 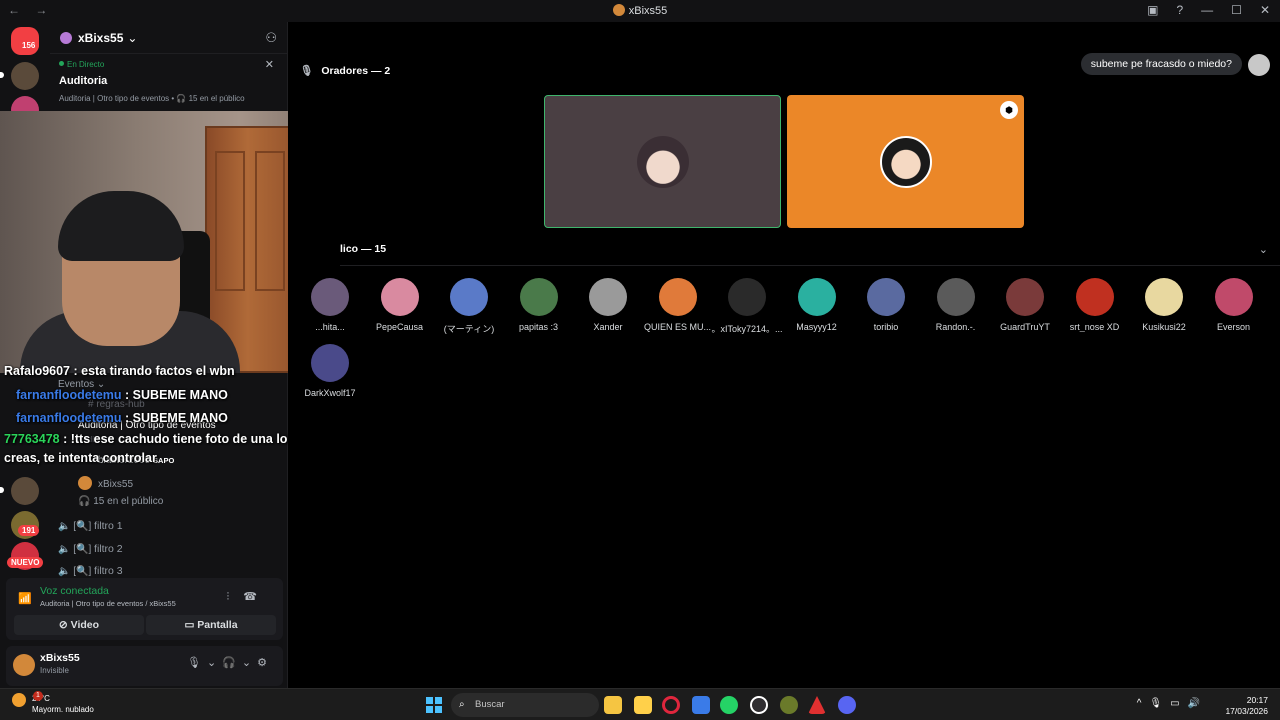 What do you see at coordinates (128, 501) in the screenshot?
I see `audience-count-label: 15 en el público` at bounding box center [128, 501].